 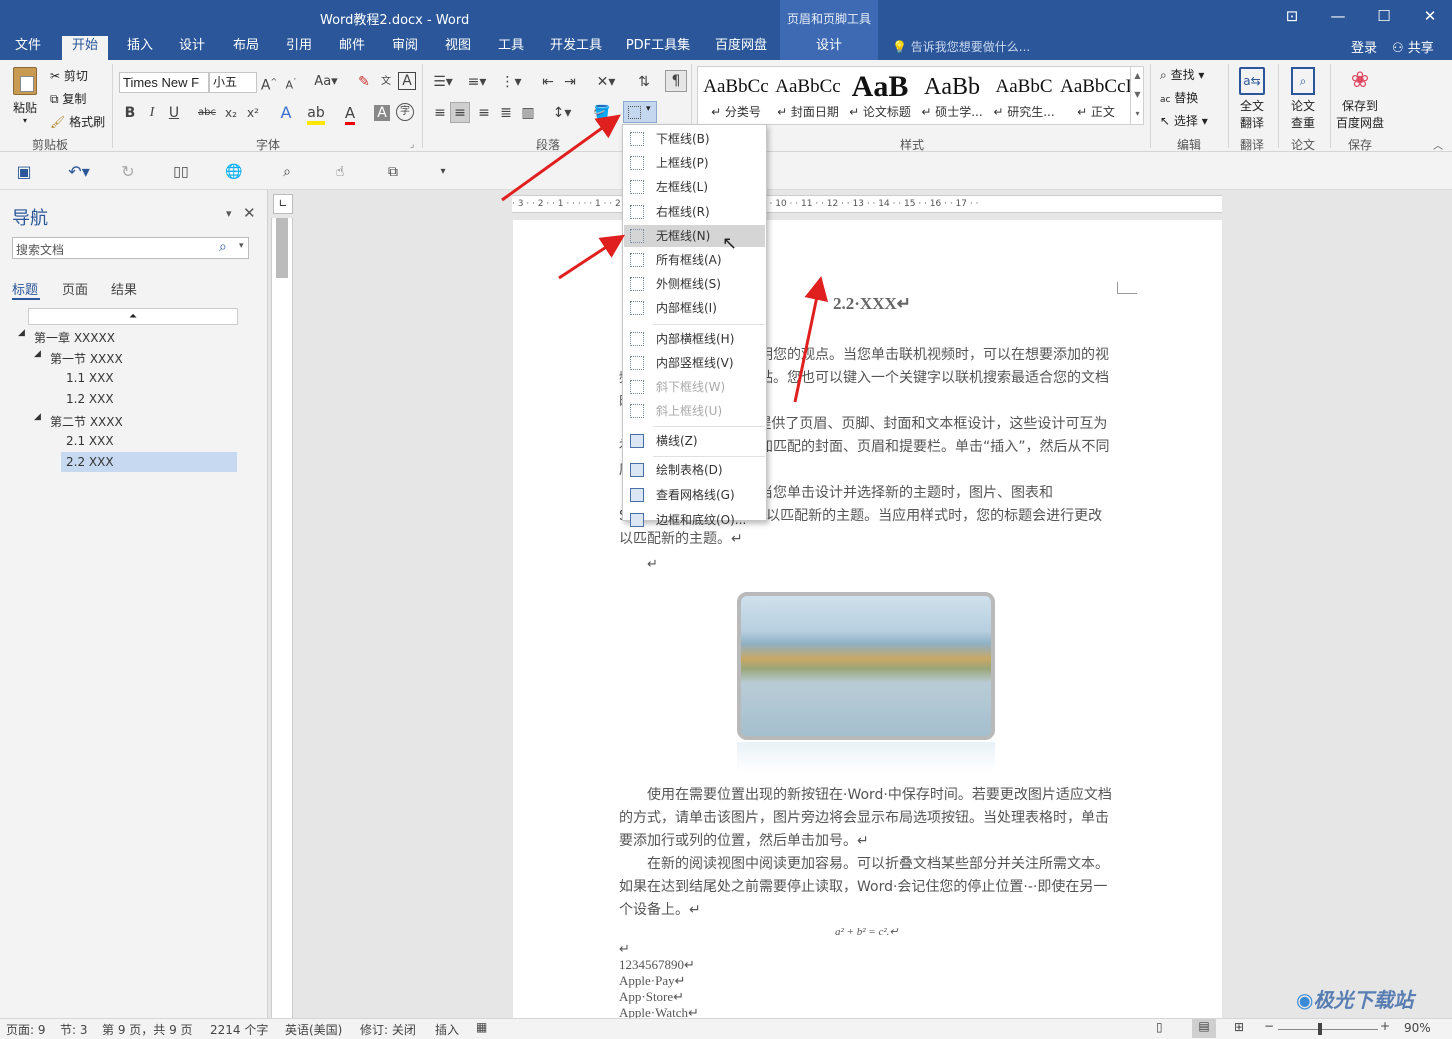 I want to click on status-language: 英语(美国), so click(x=313, y=1029).